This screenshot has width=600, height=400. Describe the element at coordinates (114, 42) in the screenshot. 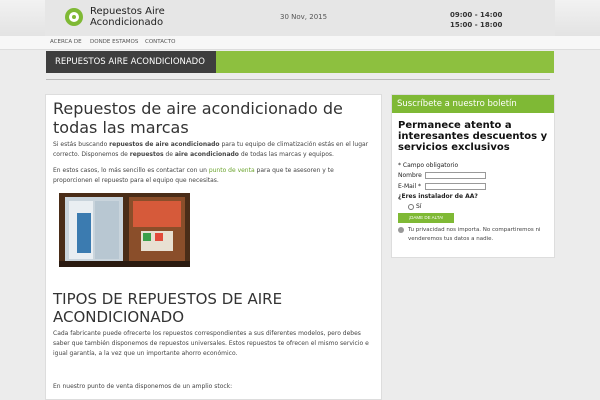

I see `nav-item-donde-estamos: DONDE ESTAMOS` at that location.